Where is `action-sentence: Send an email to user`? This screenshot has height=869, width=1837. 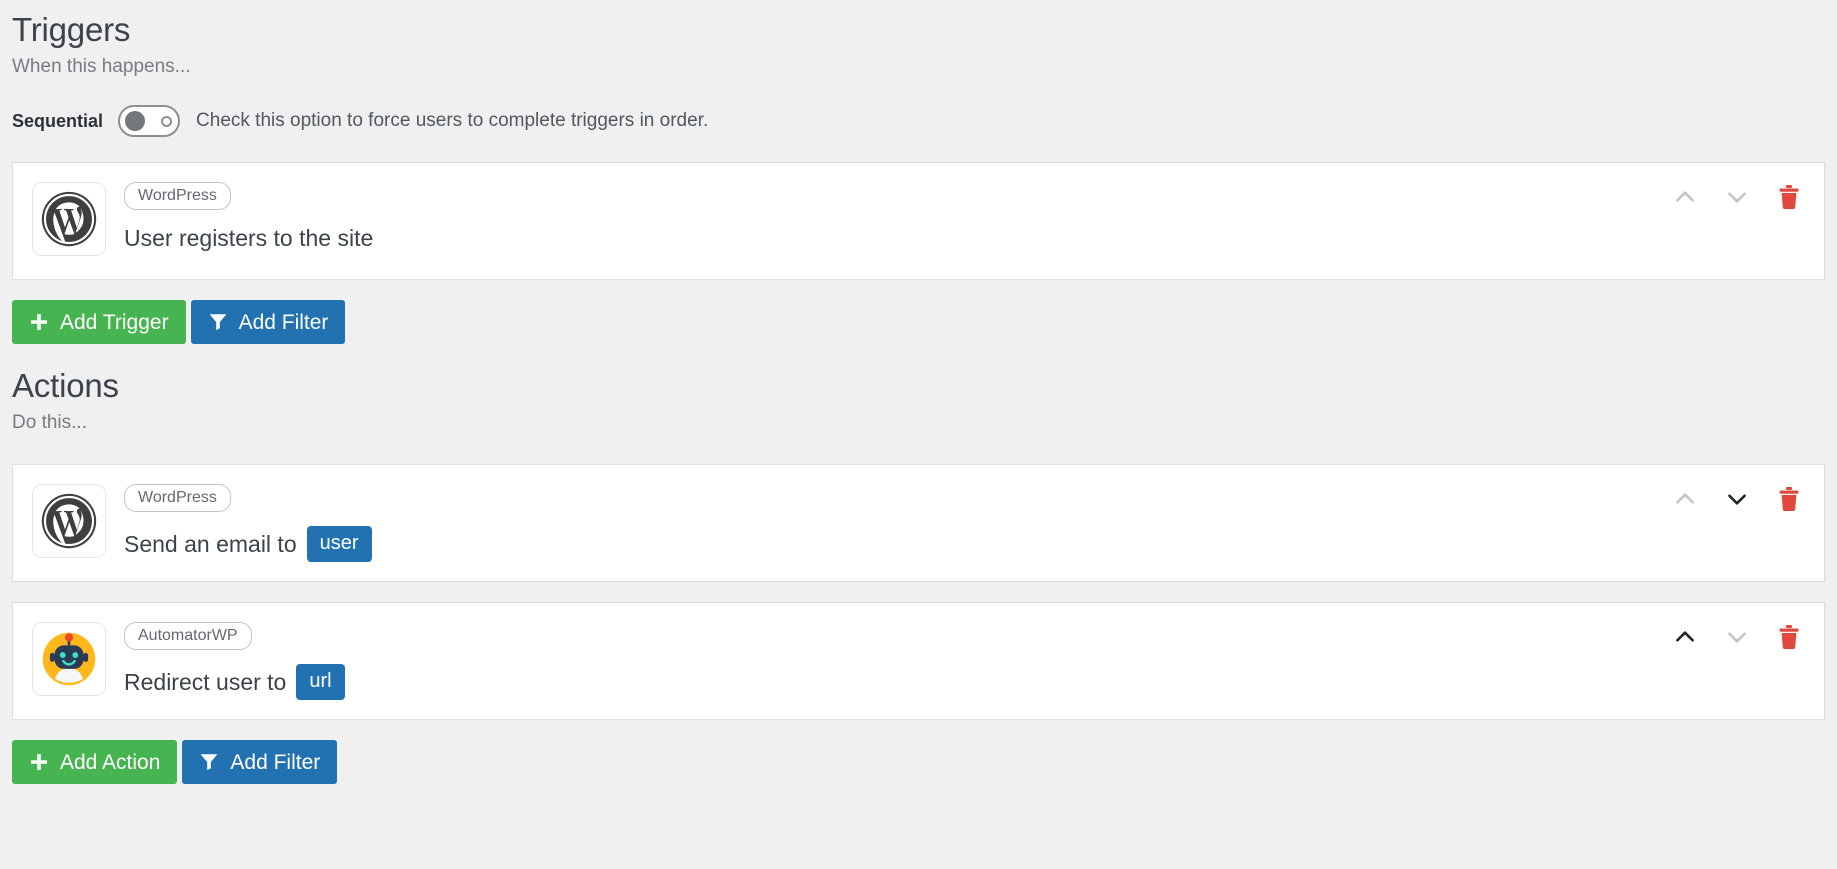
action-sentence: Send an email to user is located at coordinates (964, 544).